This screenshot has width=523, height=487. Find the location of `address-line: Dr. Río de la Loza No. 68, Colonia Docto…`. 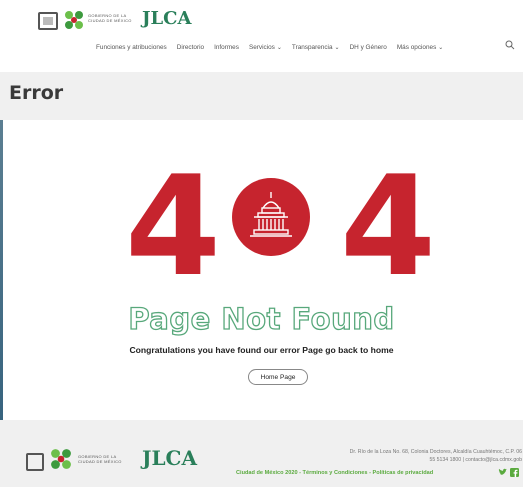

address-line: Dr. Río de la Loza No. 68, Colonia Docto… is located at coordinates (435, 452).